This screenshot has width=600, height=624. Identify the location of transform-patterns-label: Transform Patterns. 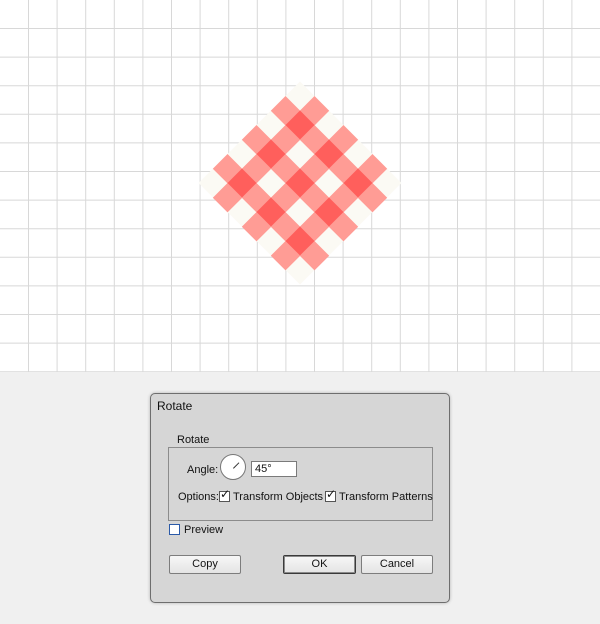
(386, 497).